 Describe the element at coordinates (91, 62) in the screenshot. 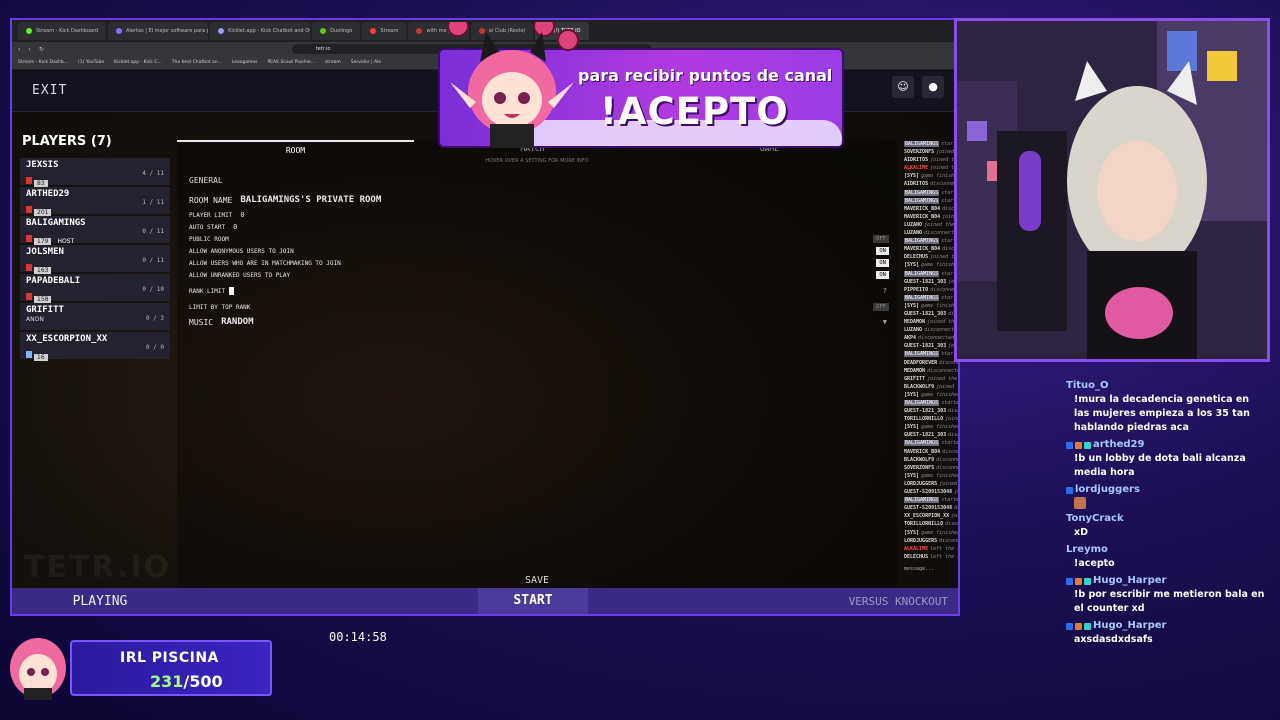

I see `bookmark-item: (1) YouTube` at that location.